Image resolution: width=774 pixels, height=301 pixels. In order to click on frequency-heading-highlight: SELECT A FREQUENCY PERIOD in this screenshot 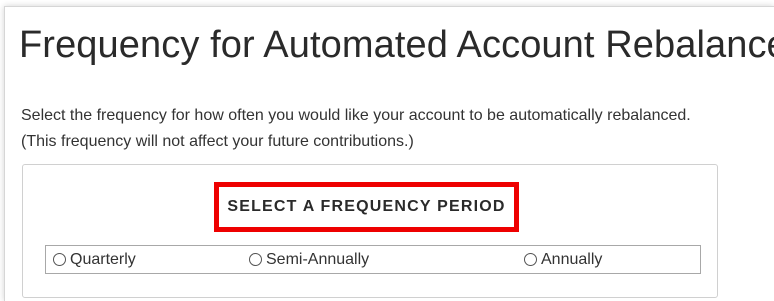, I will do `click(366, 207)`.